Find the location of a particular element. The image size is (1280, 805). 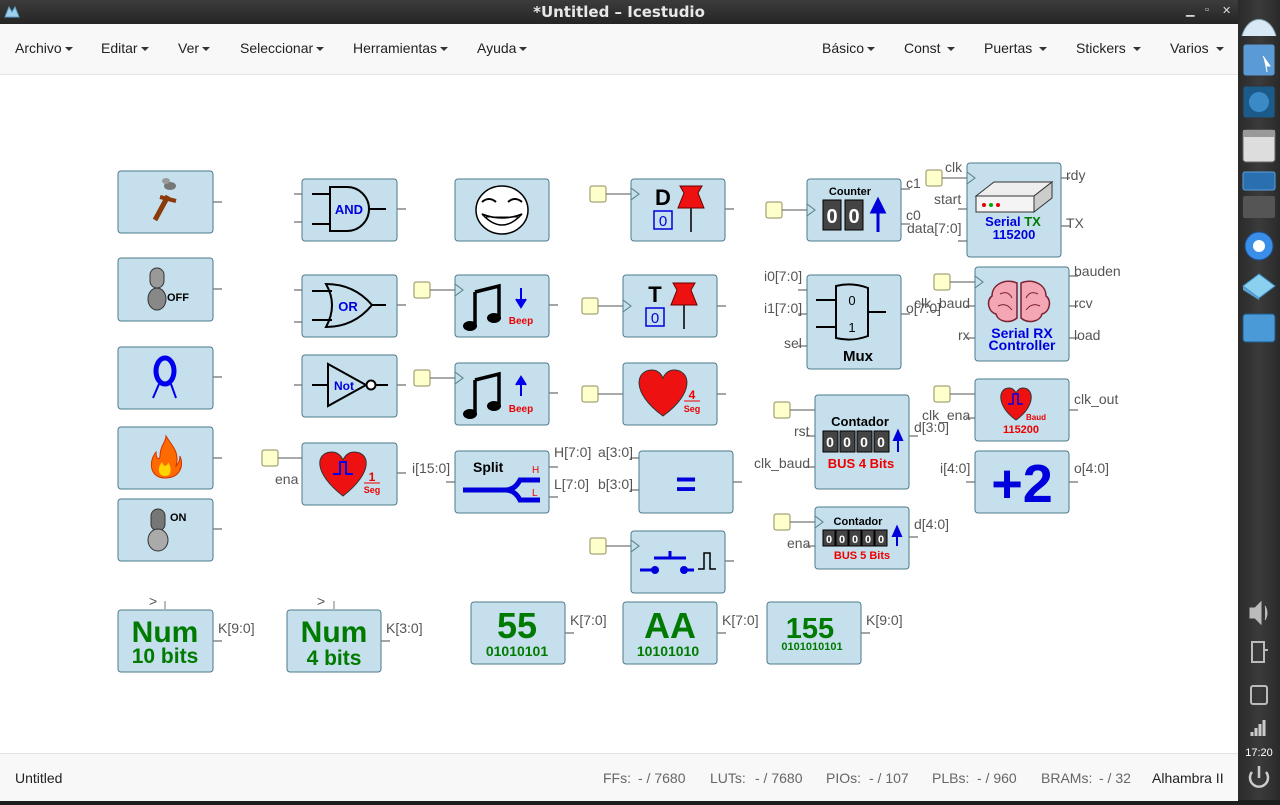

menu-puertas: Puertas is located at coordinates (1016, 48).